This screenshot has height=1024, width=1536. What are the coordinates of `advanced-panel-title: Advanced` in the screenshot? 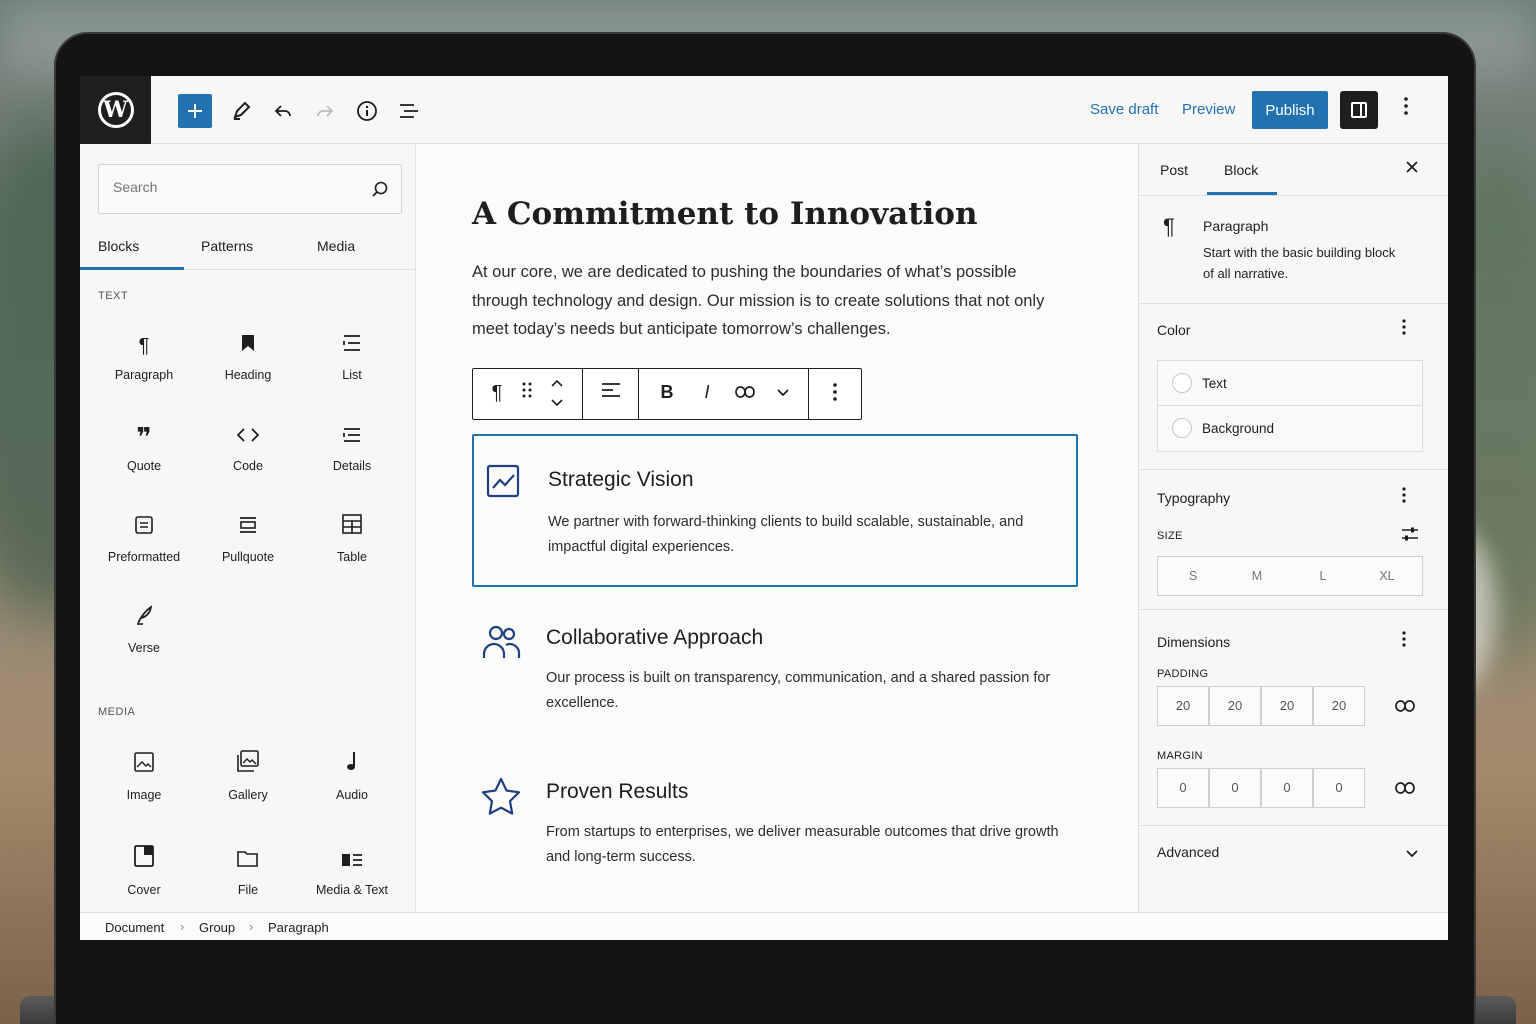 It's located at (1188, 852).